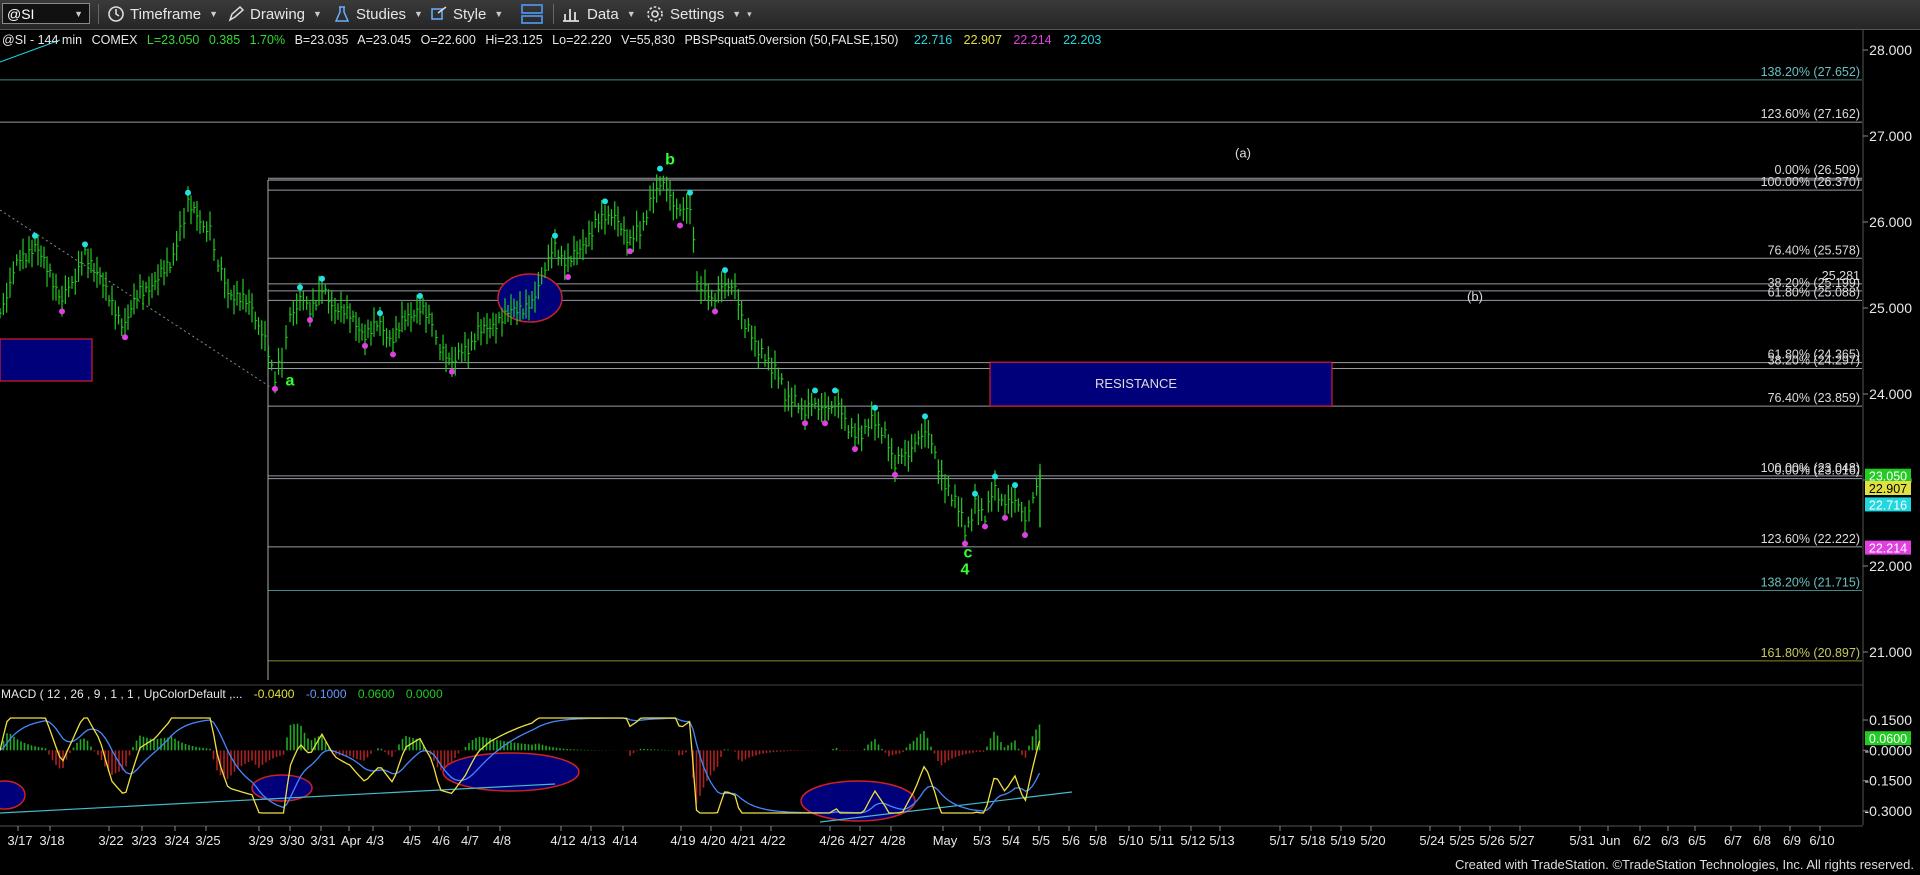 This screenshot has height=875, width=1920. What do you see at coordinates (861, 840) in the screenshot?
I see `time-axis-label: 4/27` at bounding box center [861, 840].